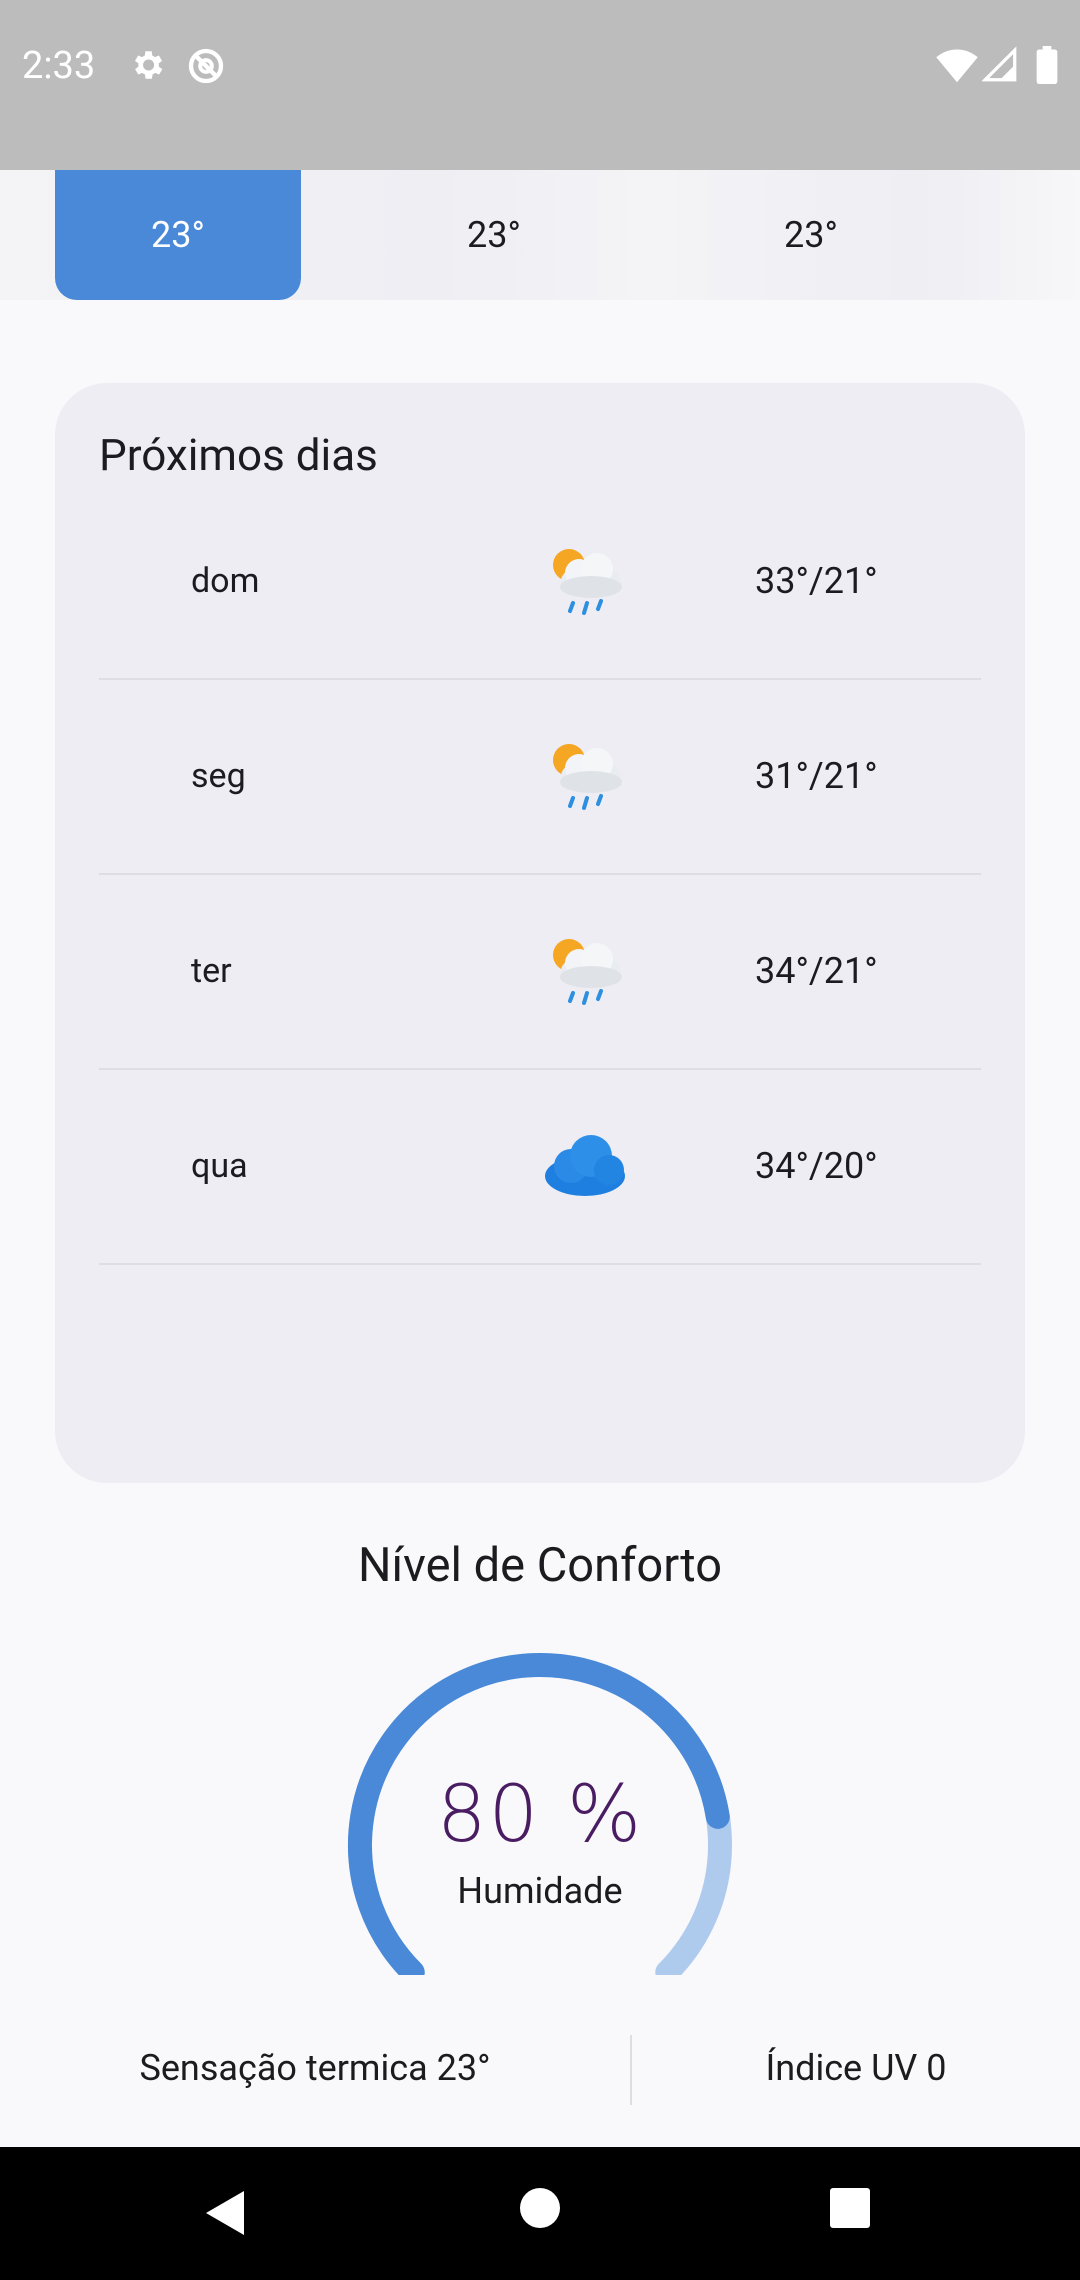  Describe the element at coordinates (540, 1565) in the screenshot. I see `comfort-title: Nível de Conforto` at that location.